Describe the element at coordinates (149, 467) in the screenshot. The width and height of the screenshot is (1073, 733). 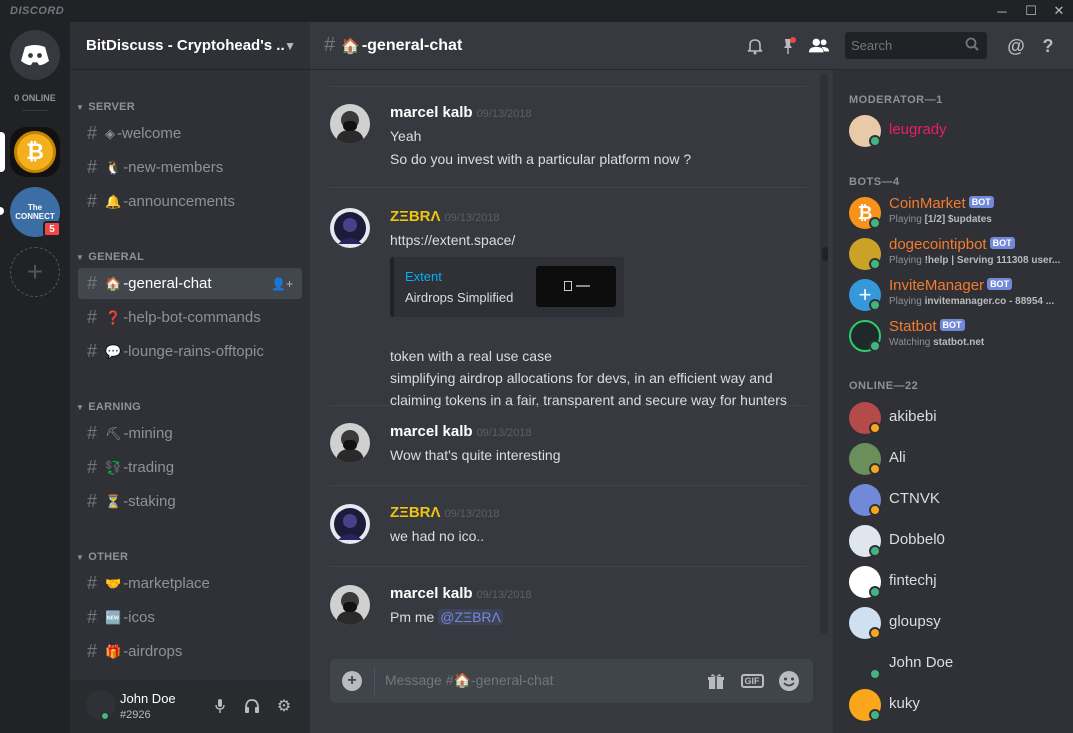
I see `channel-label: -trading` at that location.